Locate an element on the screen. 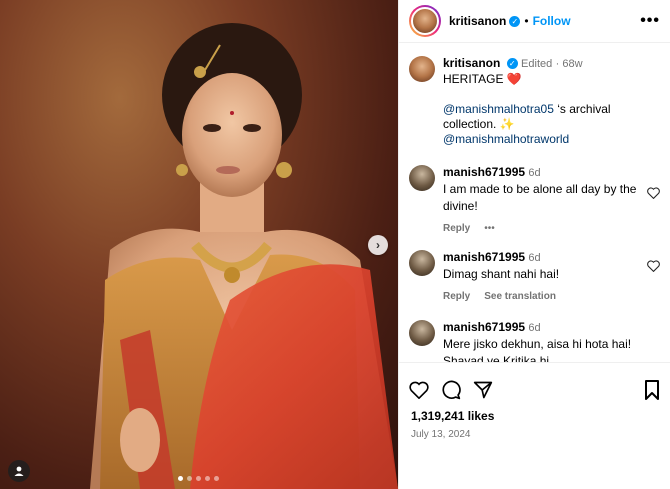  comment-text: Dimag shant nahi hai! is located at coordinates (501, 274).